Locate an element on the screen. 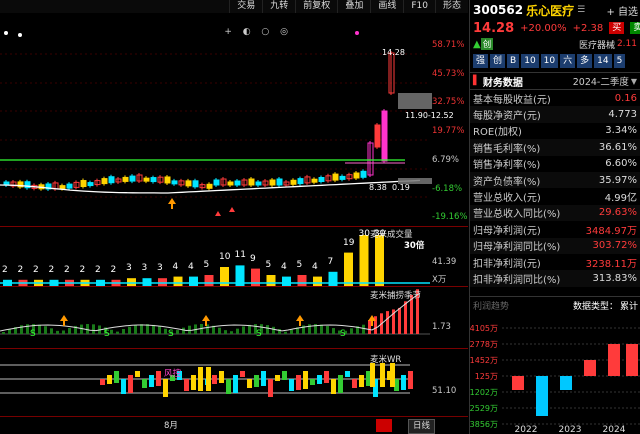 The width and height of the screenshot is (640, 434). price-scale-label: -19.16% is located at coordinates (450, 217).